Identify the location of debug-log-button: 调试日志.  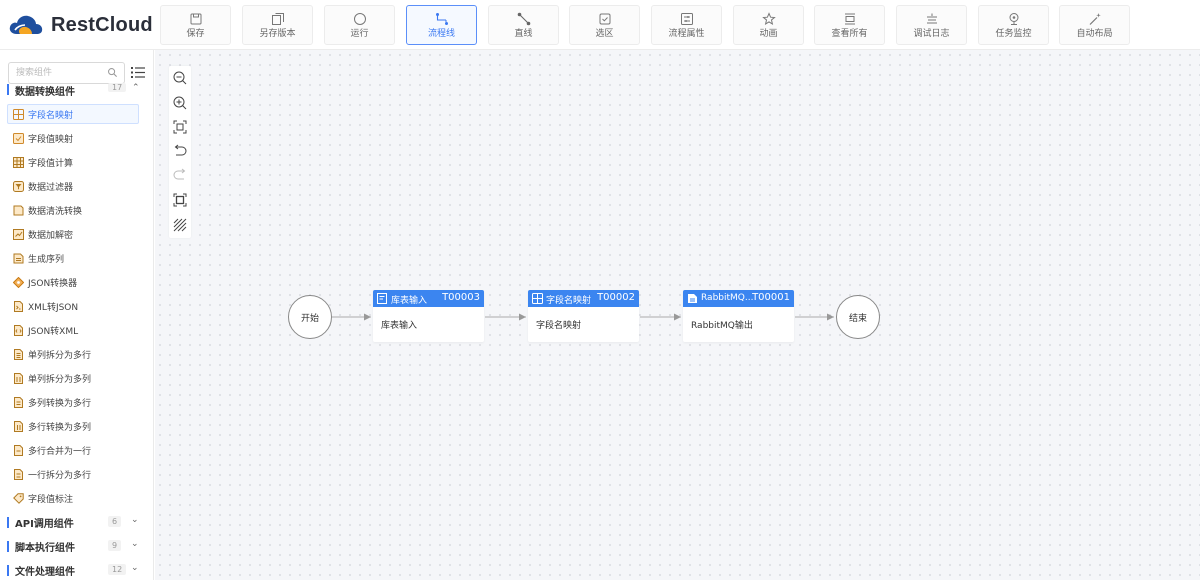
(931, 25).